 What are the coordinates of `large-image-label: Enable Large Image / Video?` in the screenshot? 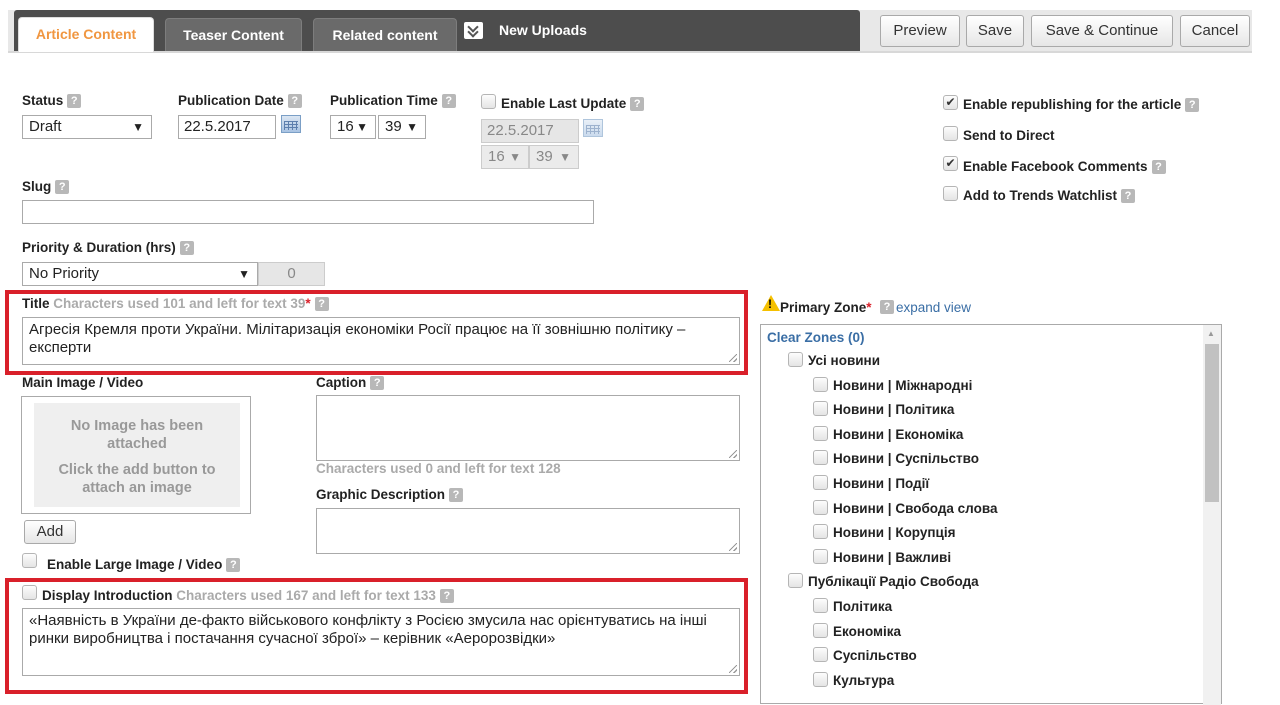 It's located at (144, 565).